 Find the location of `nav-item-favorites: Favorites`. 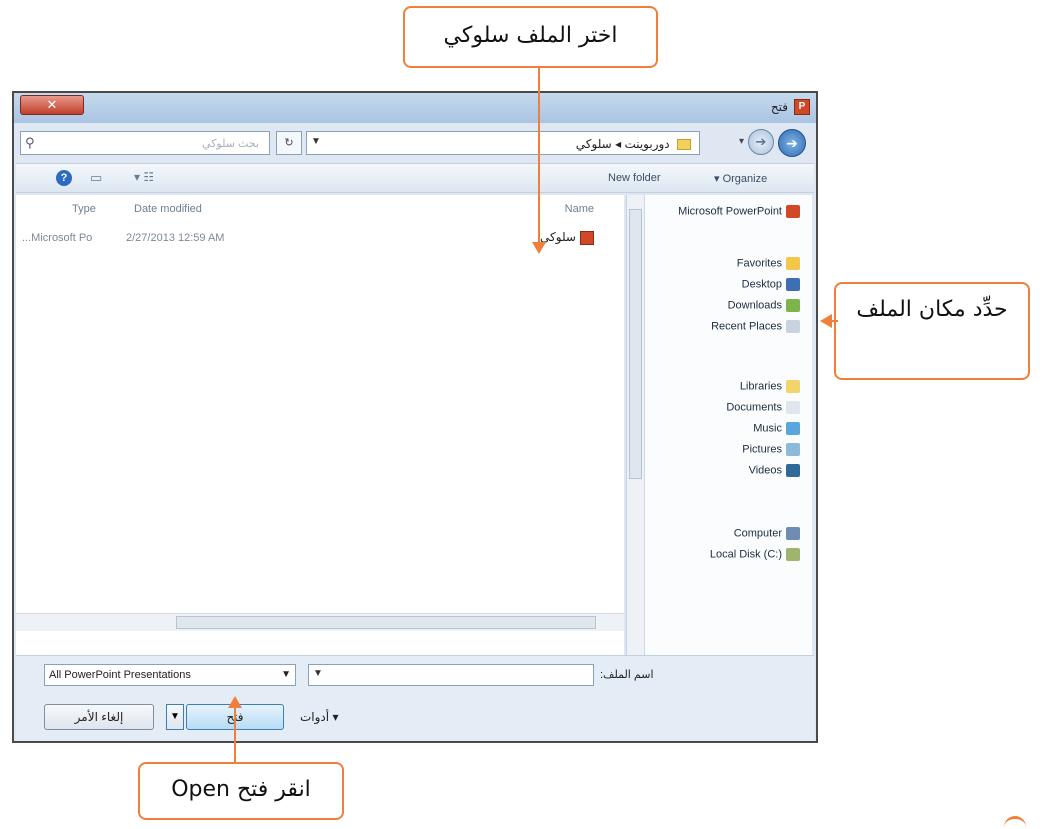

nav-item-favorites: Favorites is located at coordinates (768, 263).